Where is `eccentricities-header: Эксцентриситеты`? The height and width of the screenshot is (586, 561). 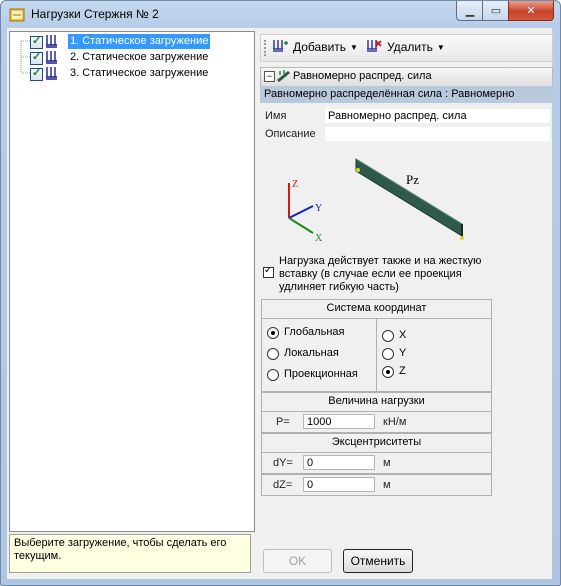
eccentricities-header: Эксцентриситеты is located at coordinates (376, 443).